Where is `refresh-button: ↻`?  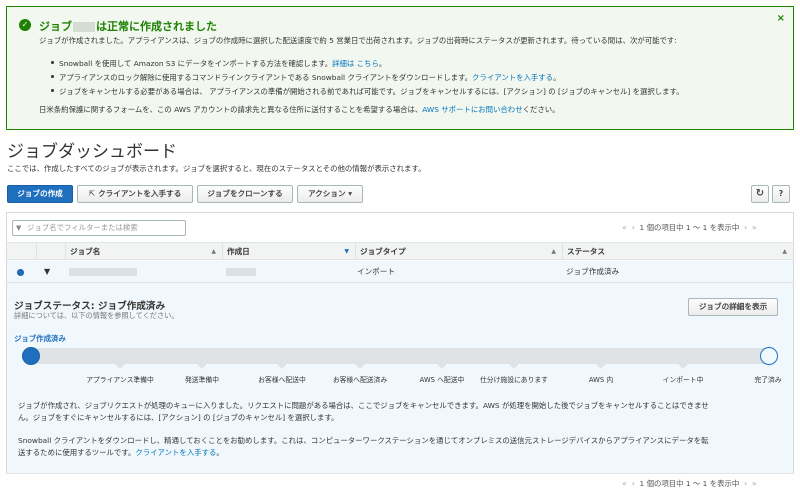 refresh-button: ↻ is located at coordinates (760, 194).